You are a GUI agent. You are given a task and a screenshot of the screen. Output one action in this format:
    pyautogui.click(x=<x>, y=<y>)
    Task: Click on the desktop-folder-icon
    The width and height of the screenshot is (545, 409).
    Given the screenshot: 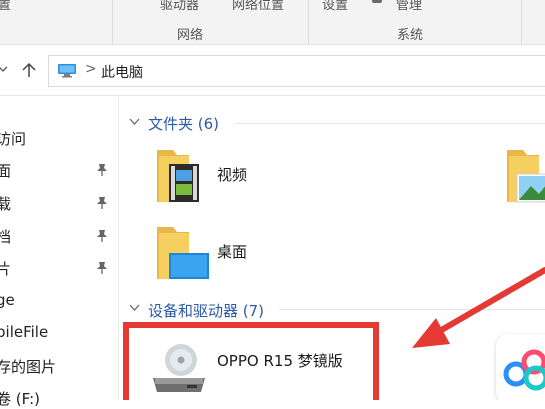 What is the action you would take?
    pyautogui.click(x=183, y=253)
    